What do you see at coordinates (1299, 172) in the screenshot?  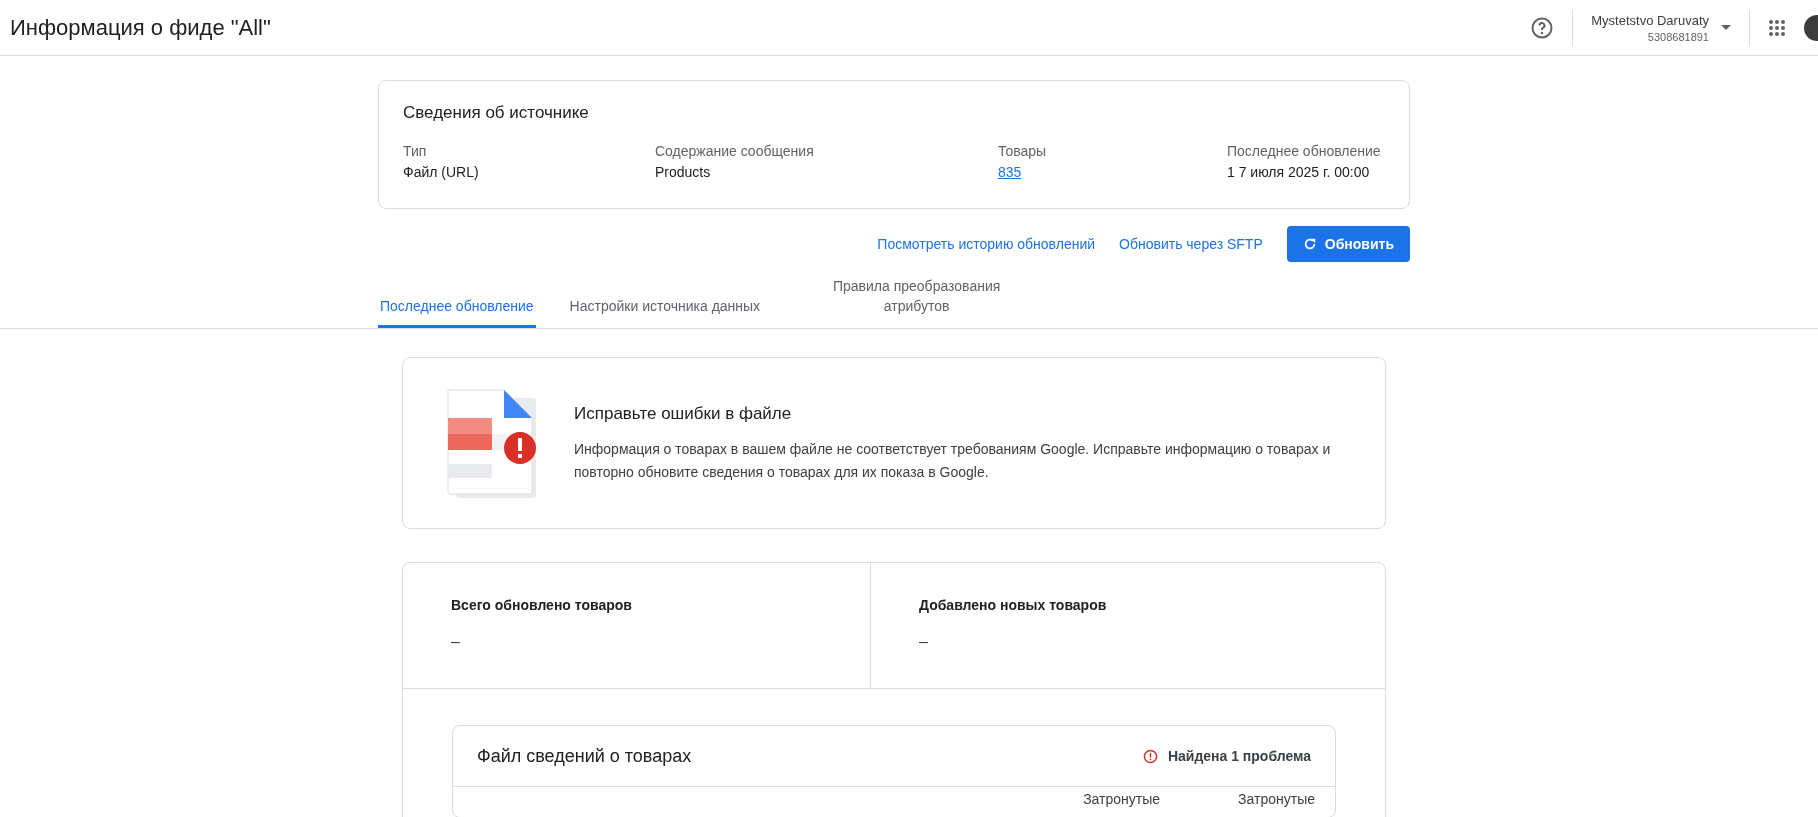 I see `field-value: 1 7 июля 2025 г. 00:00` at bounding box center [1299, 172].